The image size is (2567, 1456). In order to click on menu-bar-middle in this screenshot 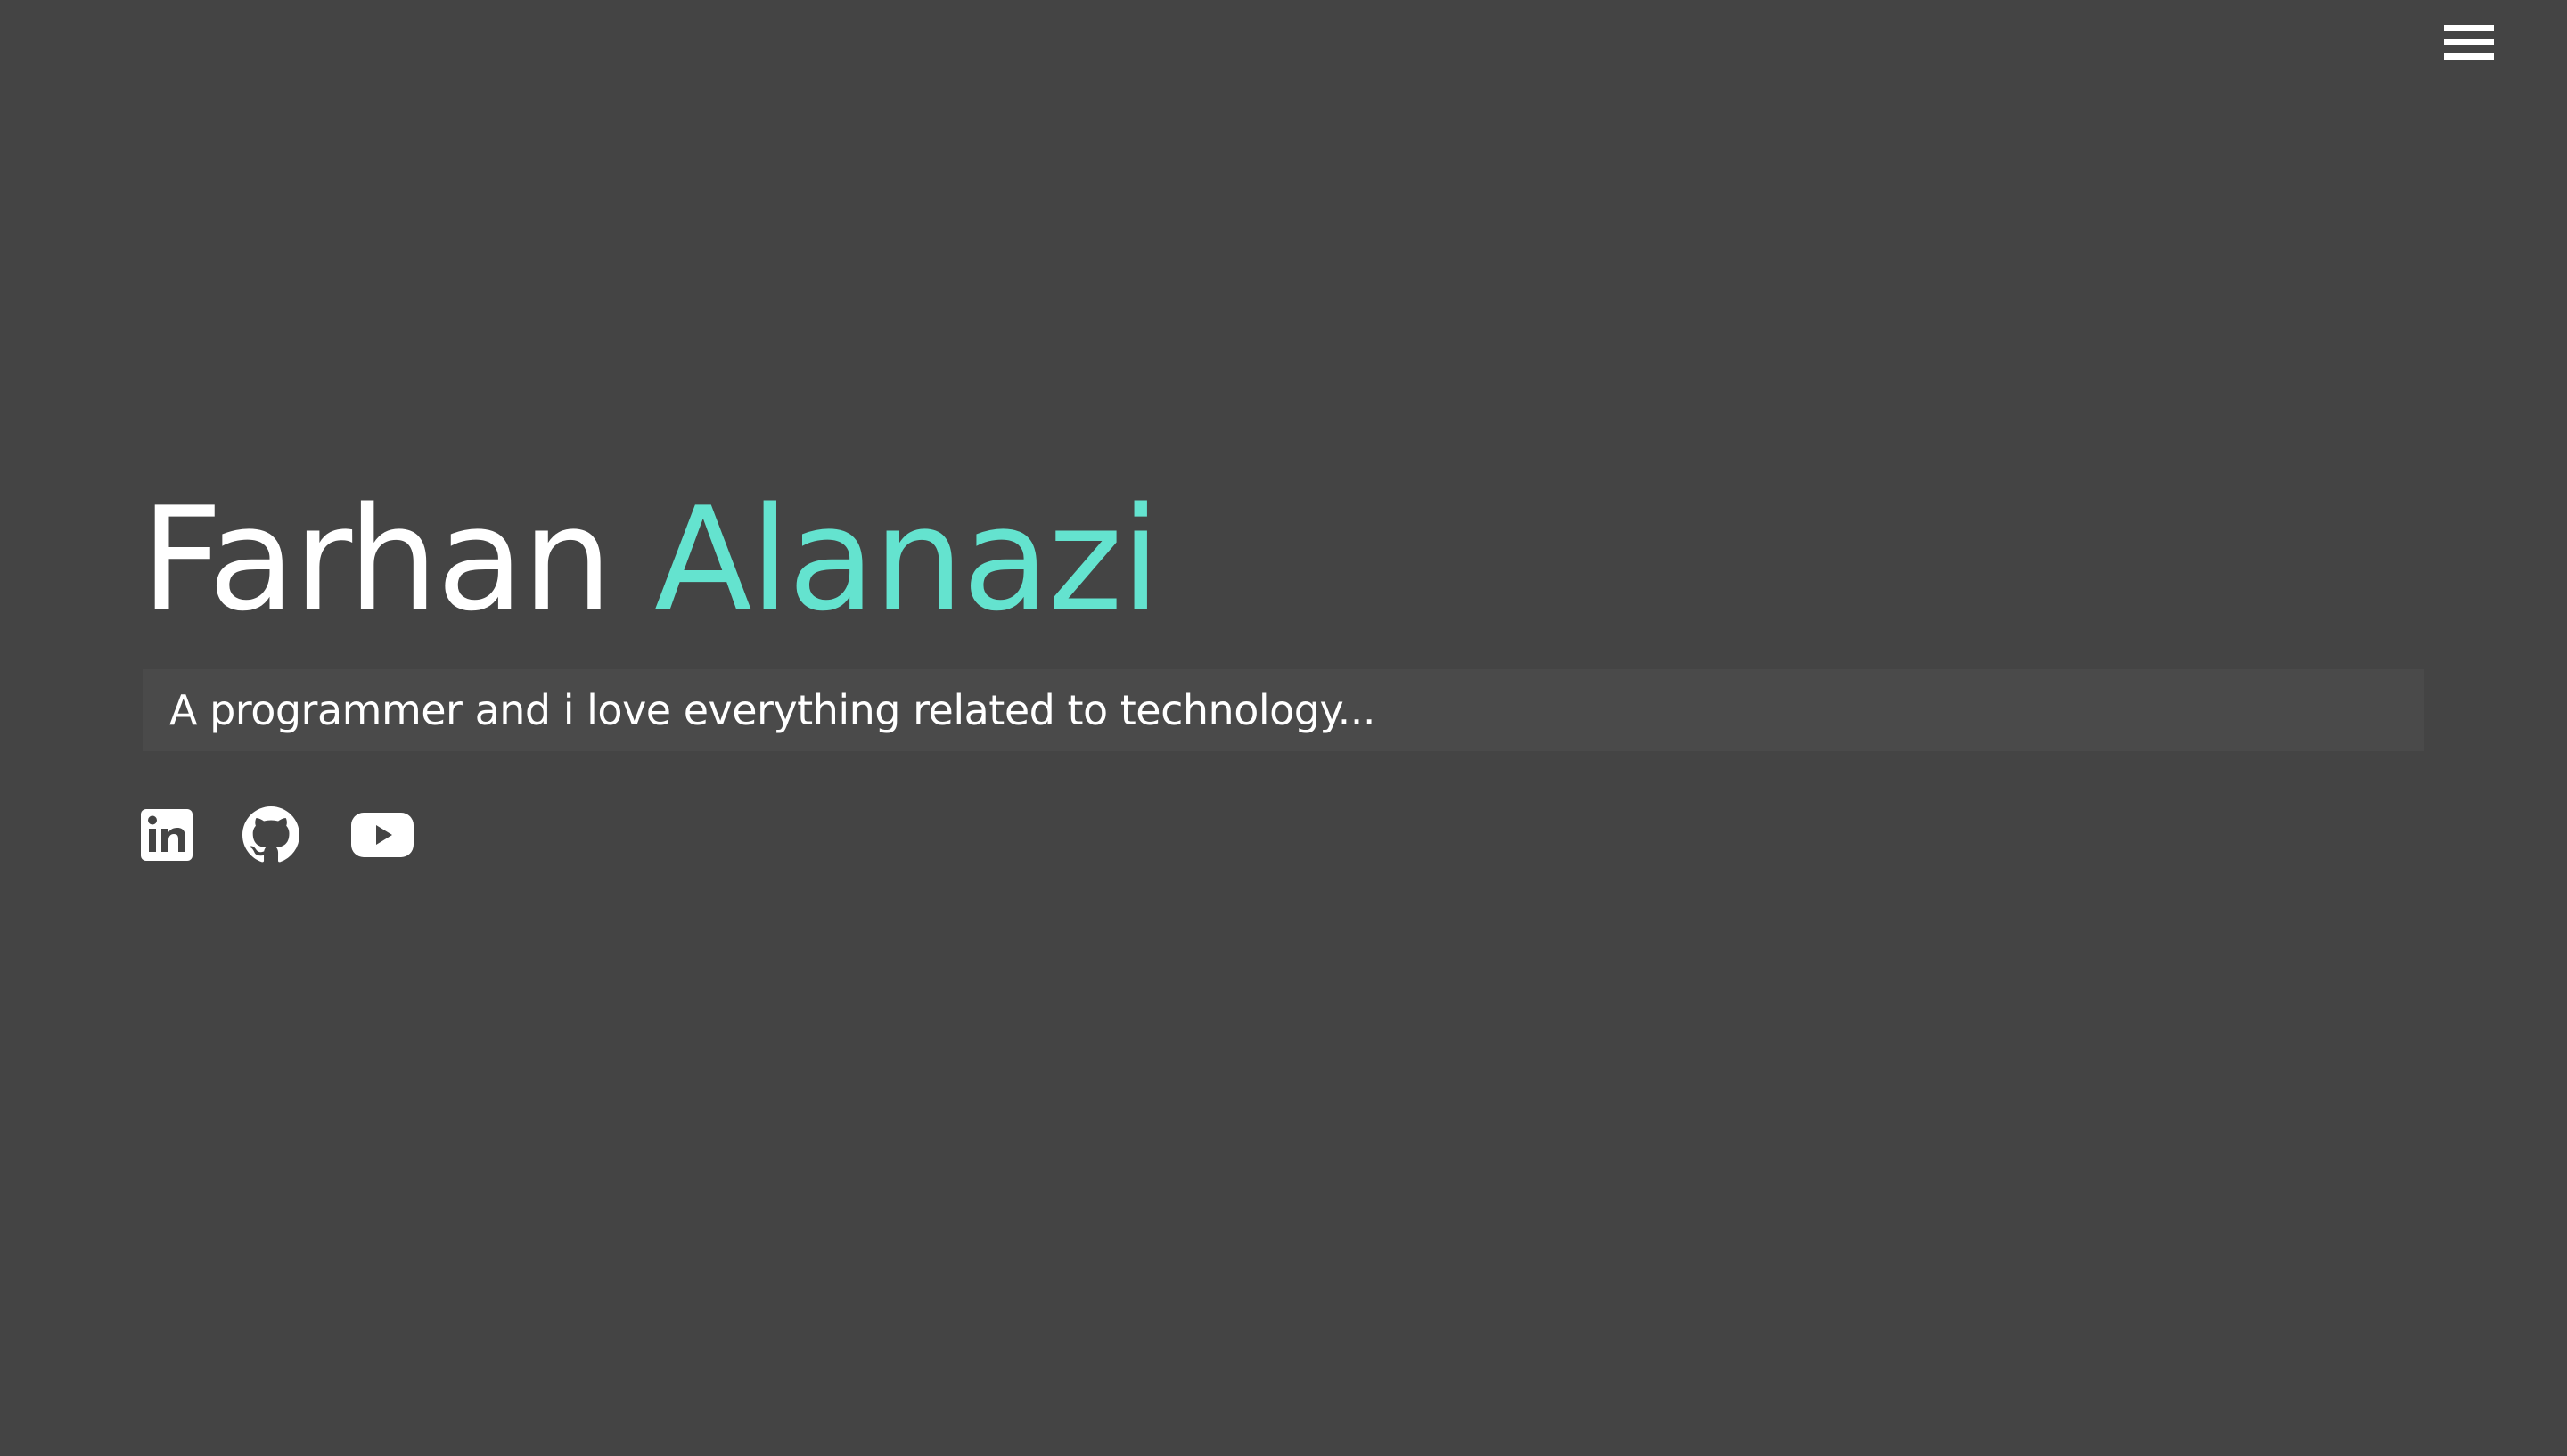, I will do `click(2469, 42)`.